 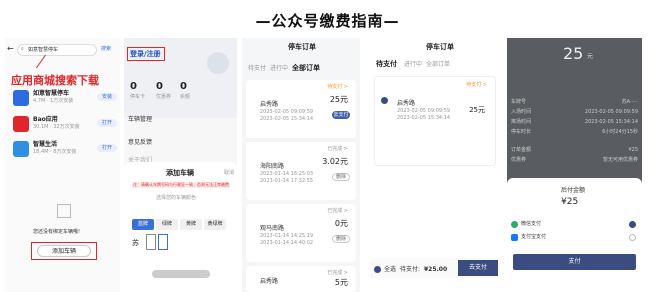 I want to click on app-result-parking: 如意智慧停车 4.7M · 1万次安装 安装, so click(x=66, y=101).